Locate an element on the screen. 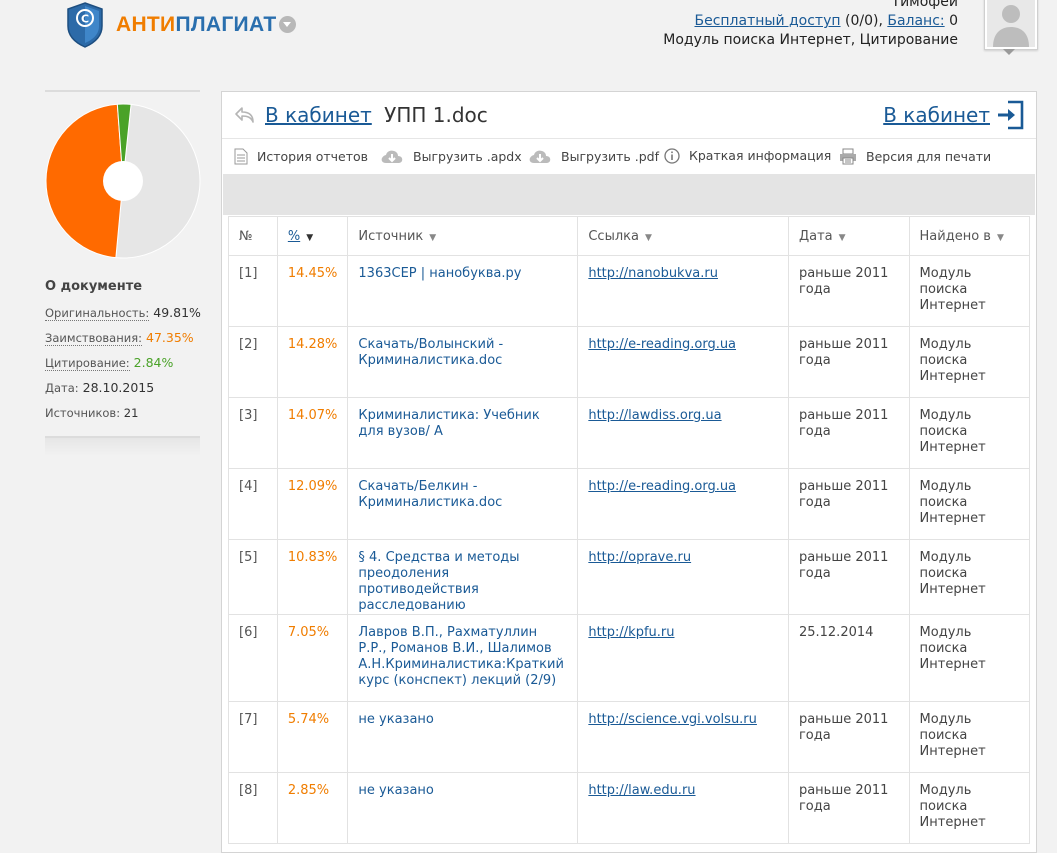  col-header-link-label: Ссылка is located at coordinates (613, 236).